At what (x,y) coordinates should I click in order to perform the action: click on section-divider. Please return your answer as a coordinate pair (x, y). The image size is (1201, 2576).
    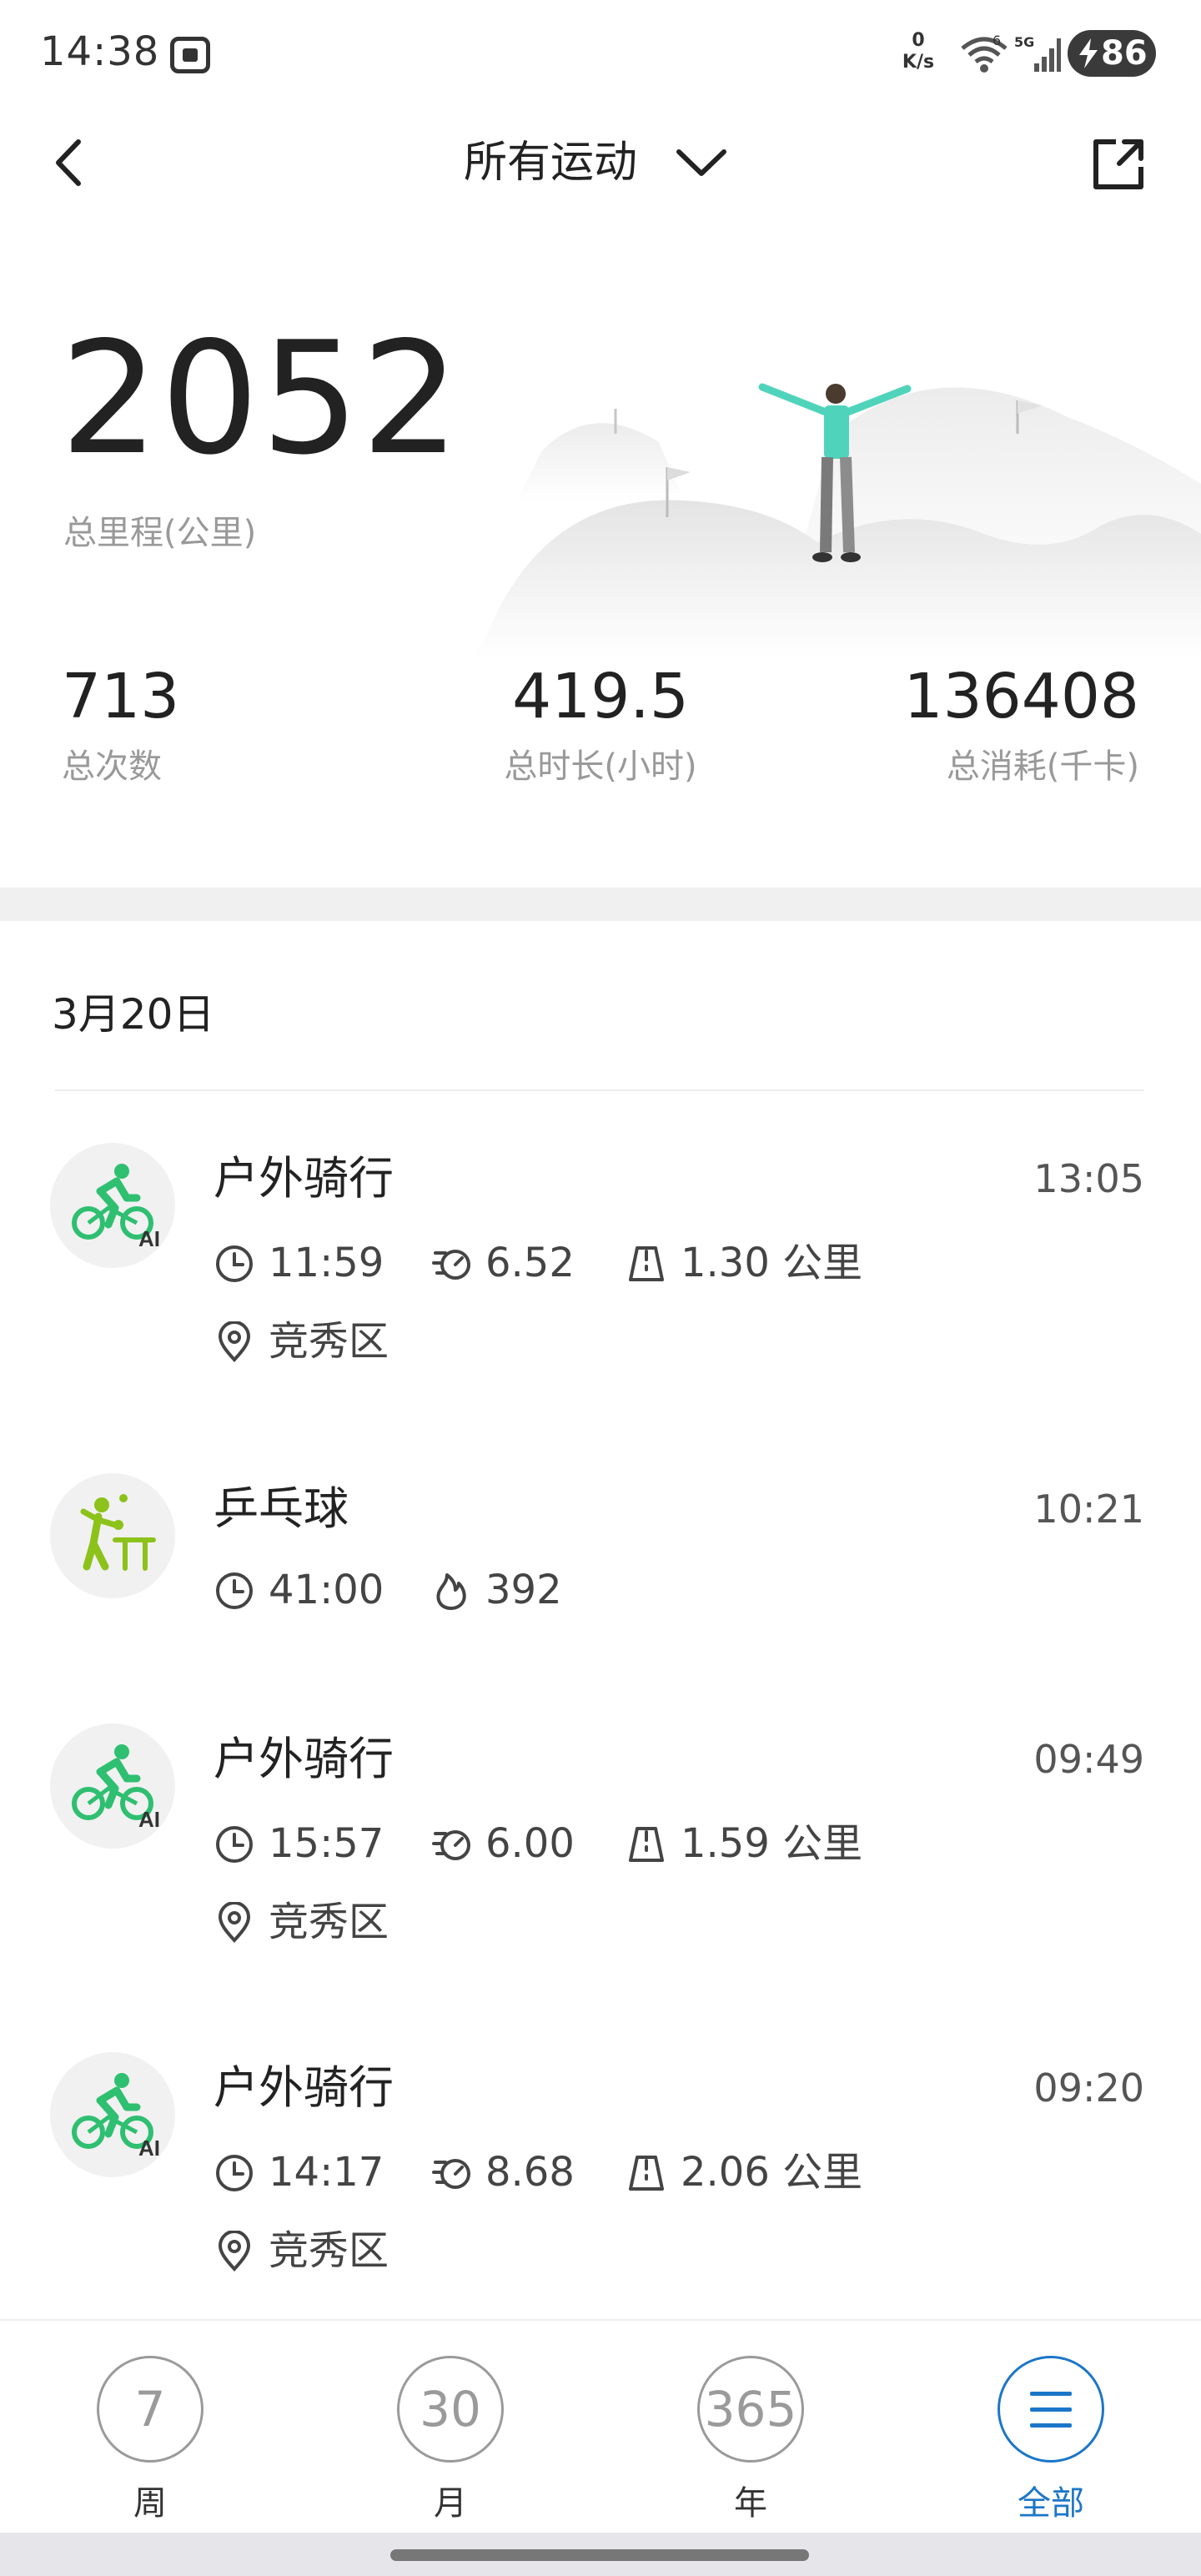
    Looking at the image, I should click on (601, 904).